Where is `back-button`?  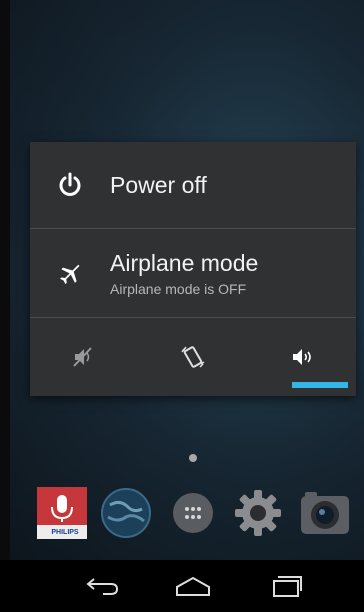
back-button is located at coordinates (103, 586).